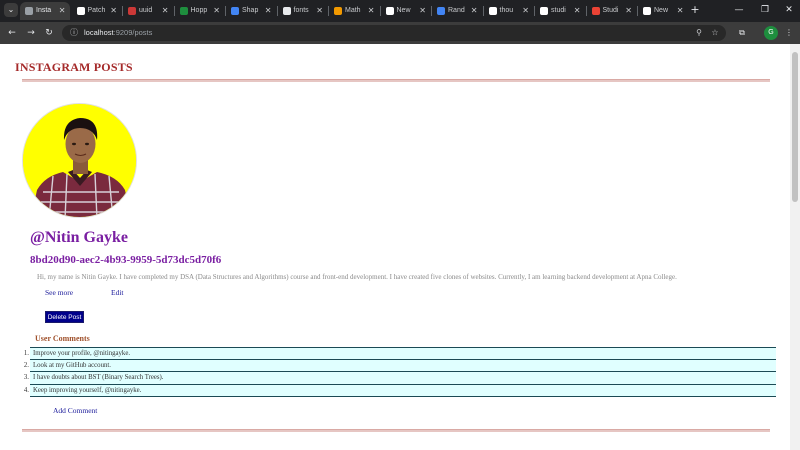  I want to click on tab-title: Shap, so click(250, 10).